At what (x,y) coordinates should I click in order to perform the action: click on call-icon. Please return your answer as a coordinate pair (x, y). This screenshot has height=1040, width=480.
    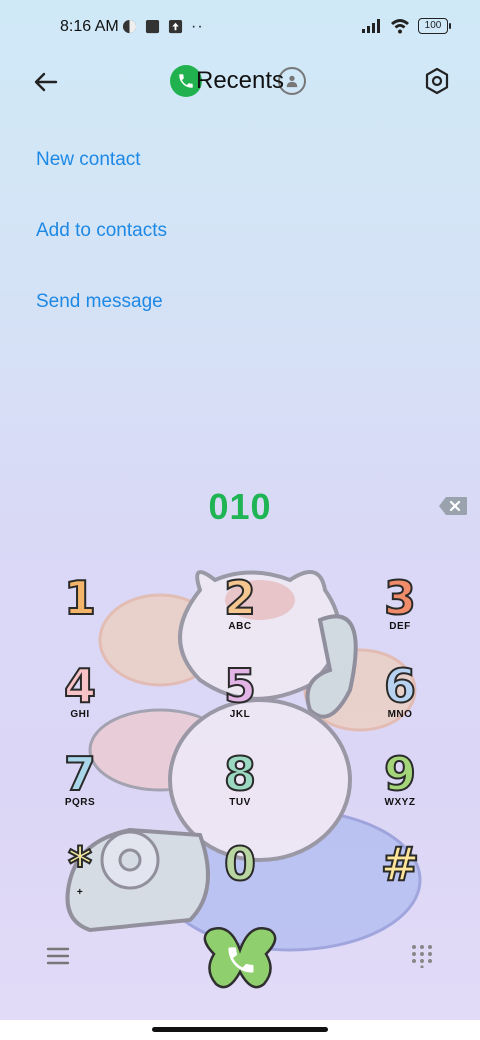
    Looking at the image, I should click on (240, 958).